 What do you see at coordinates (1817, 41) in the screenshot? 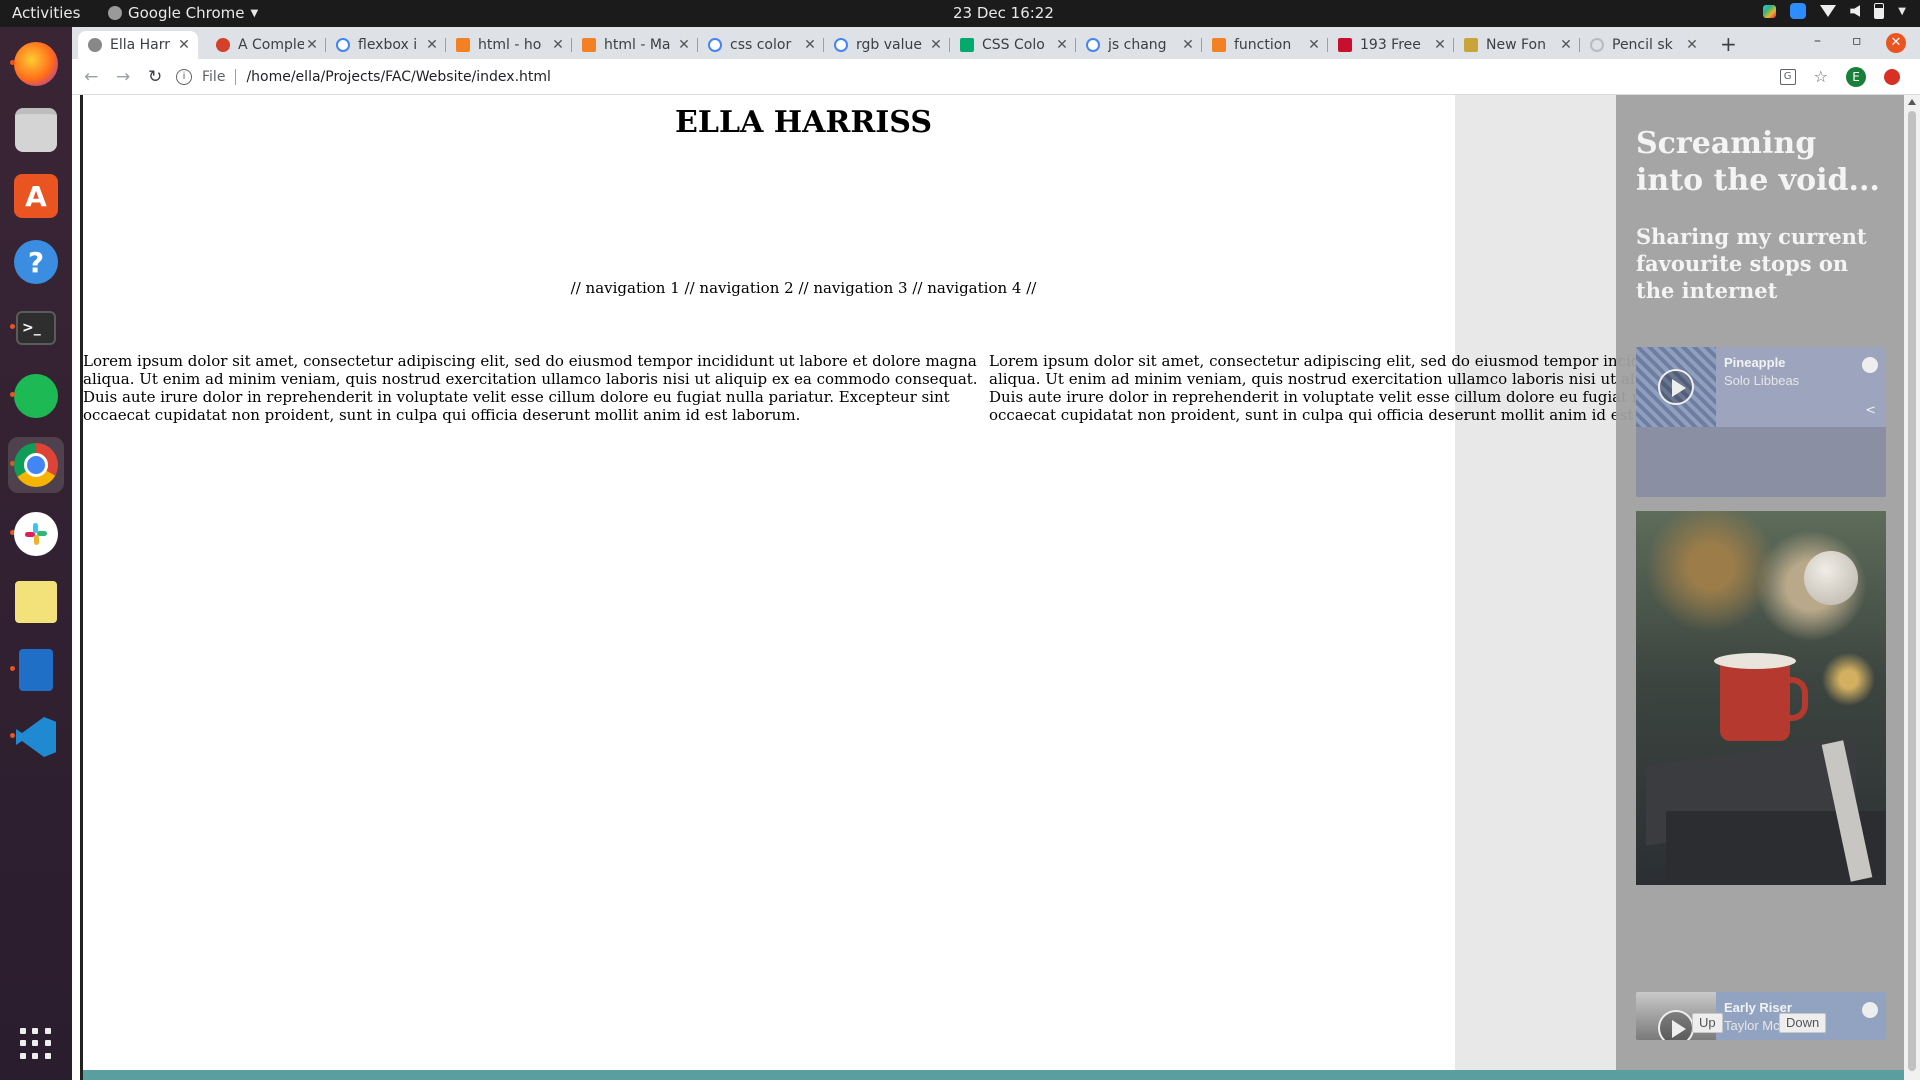
I see `minimize-button: –` at bounding box center [1817, 41].